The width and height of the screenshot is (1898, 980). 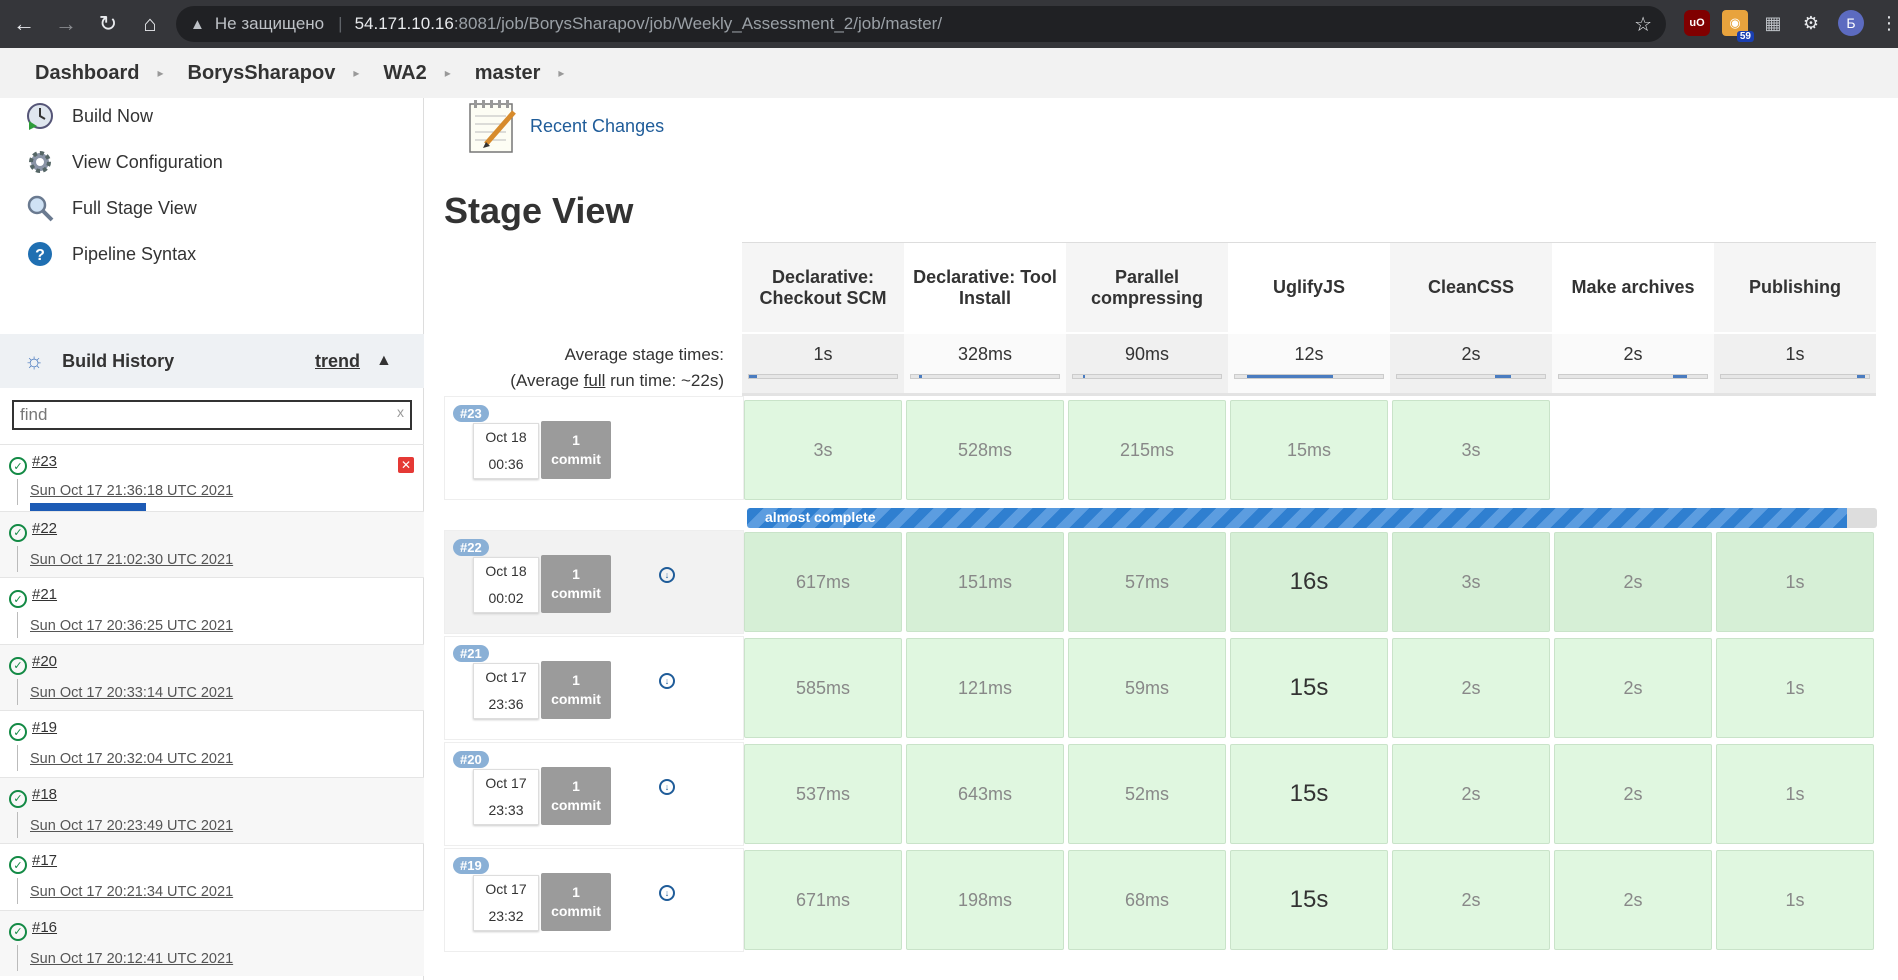 I want to click on magnifier-icon, so click(x=40, y=208).